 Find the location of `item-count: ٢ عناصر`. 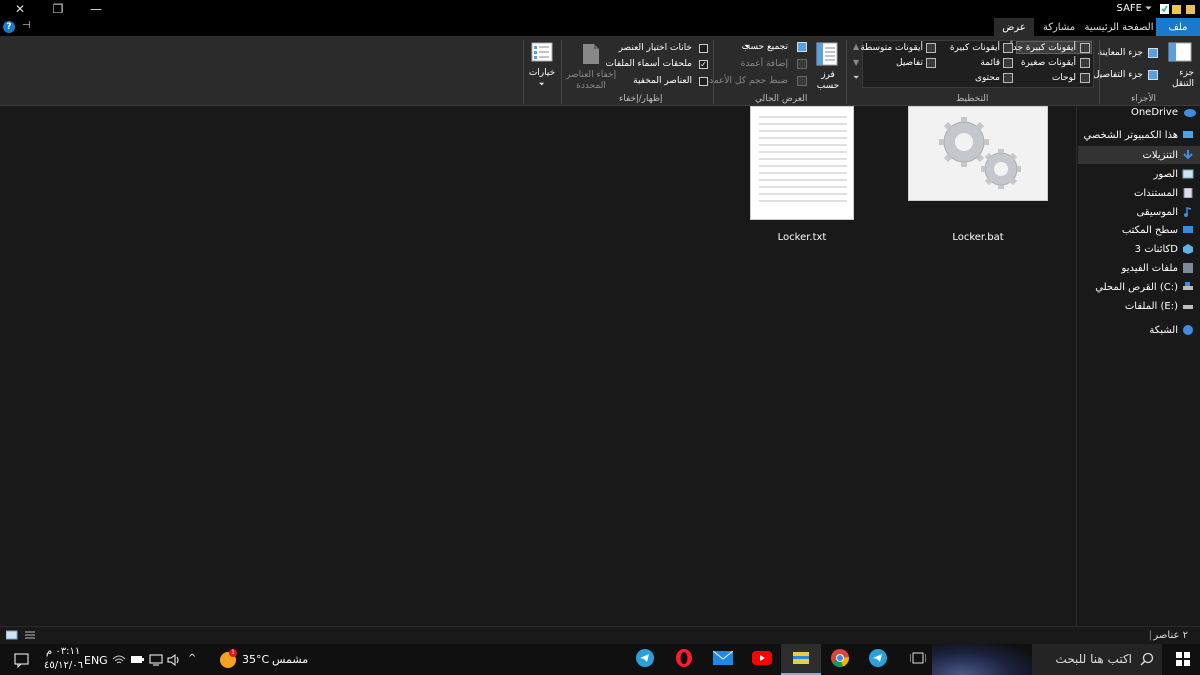

item-count: ٢ عناصر is located at coordinates (1170, 635).